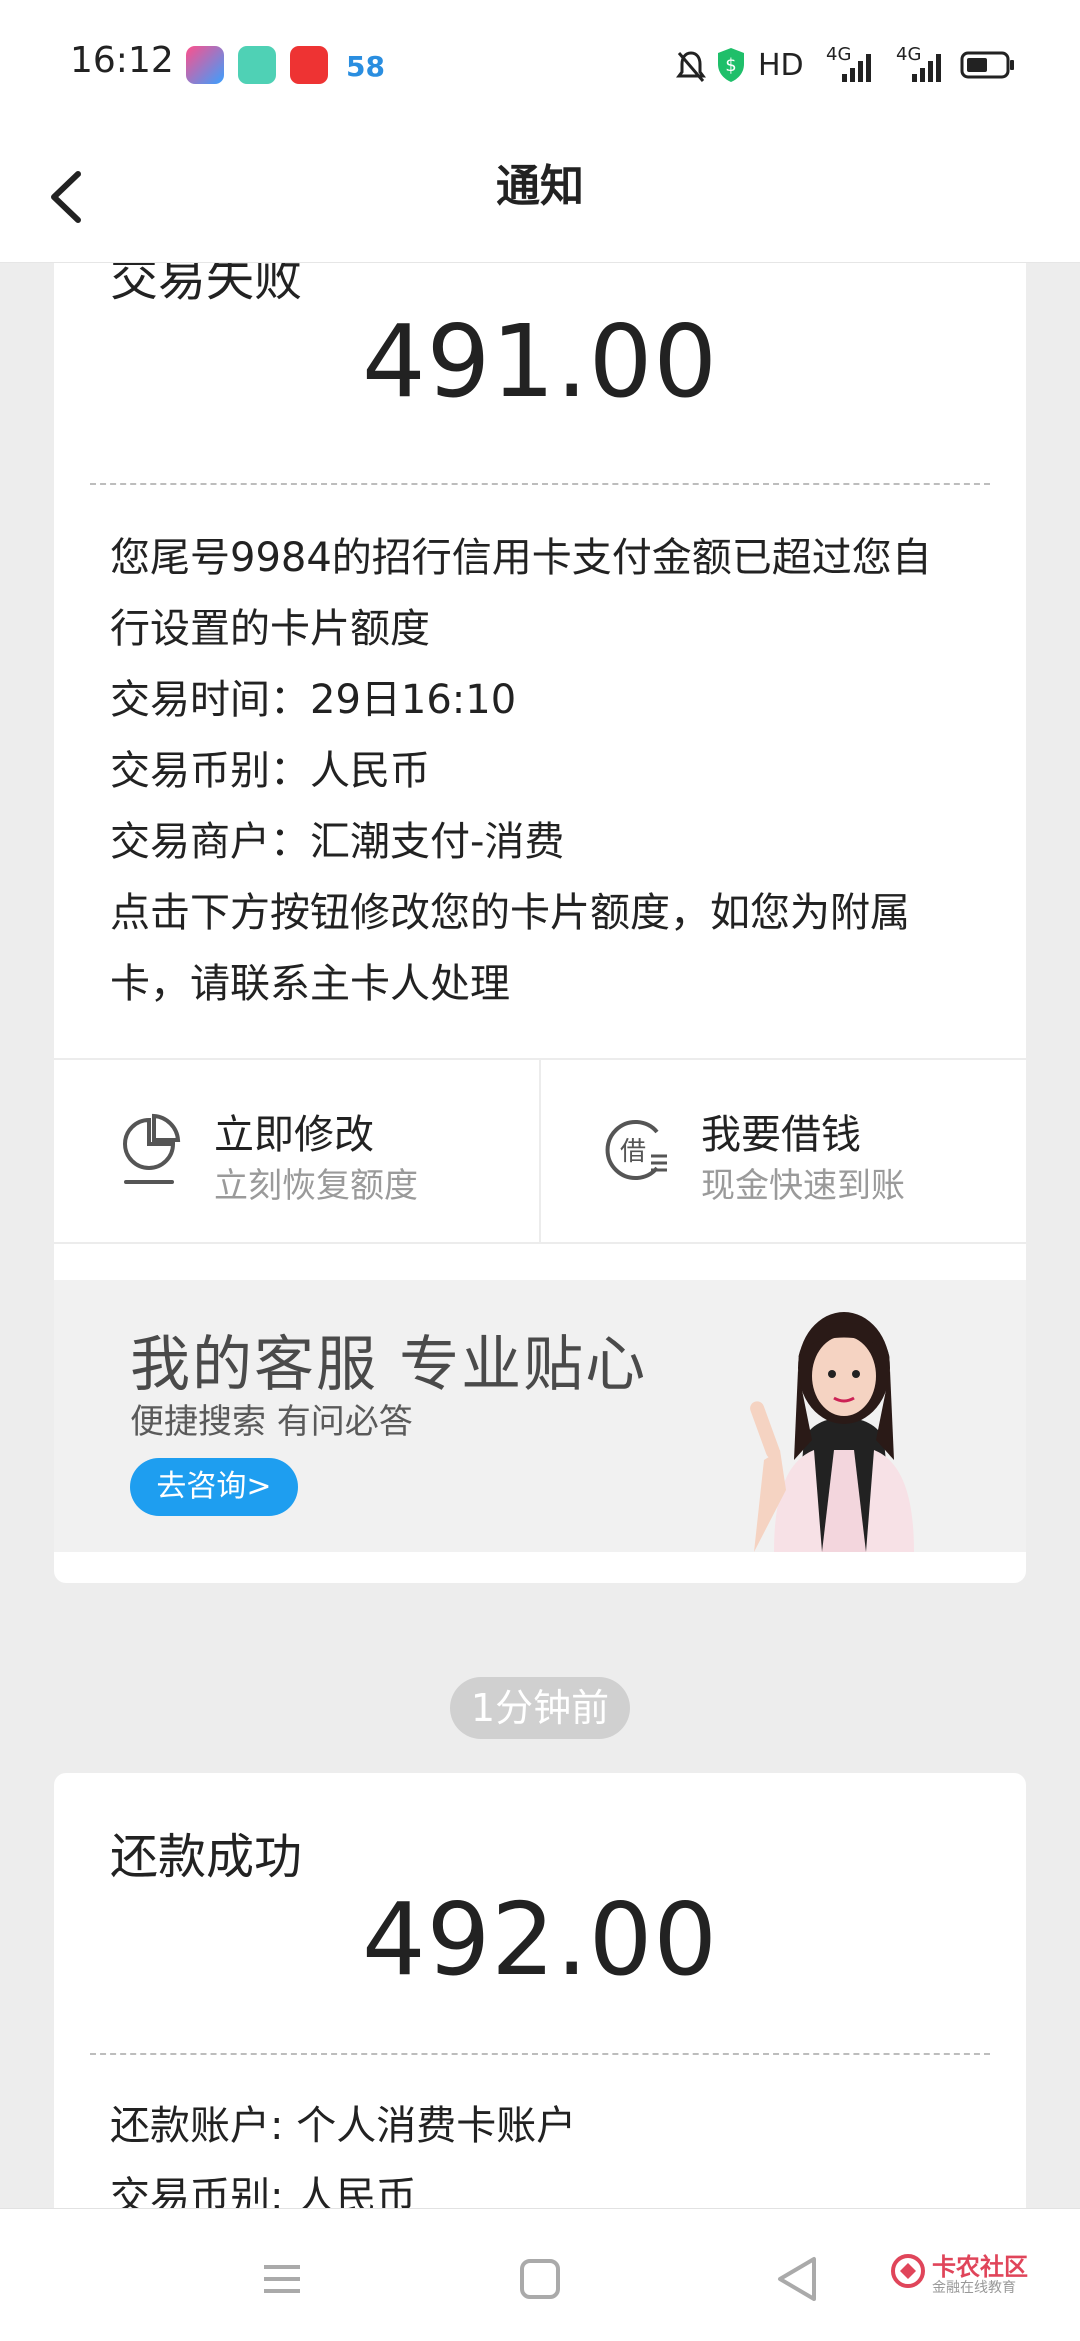 This screenshot has width=1080, height=2341. Describe the element at coordinates (540, 1708) in the screenshot. I see `time-pill: 1分钟前` at that location.